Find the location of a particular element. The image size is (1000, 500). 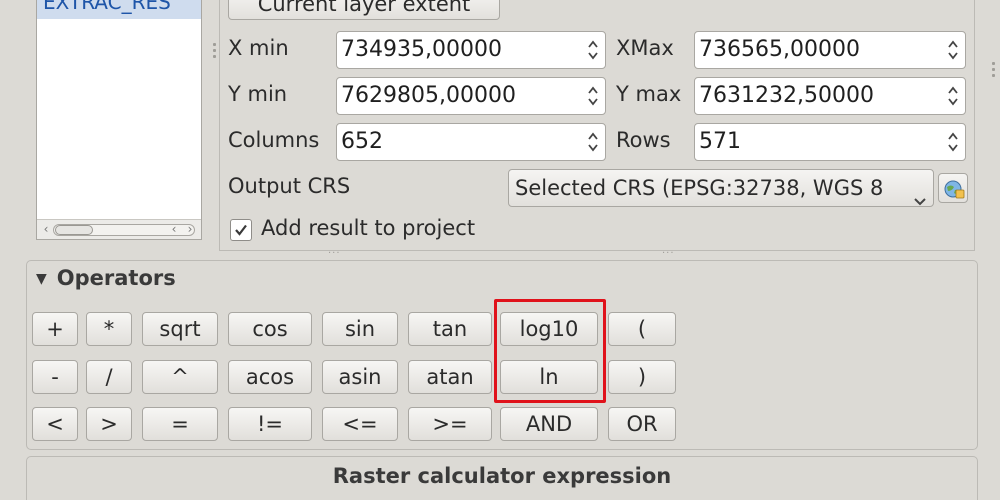

expression-title: Raster calculator expression is located at coordinates (502, 476).